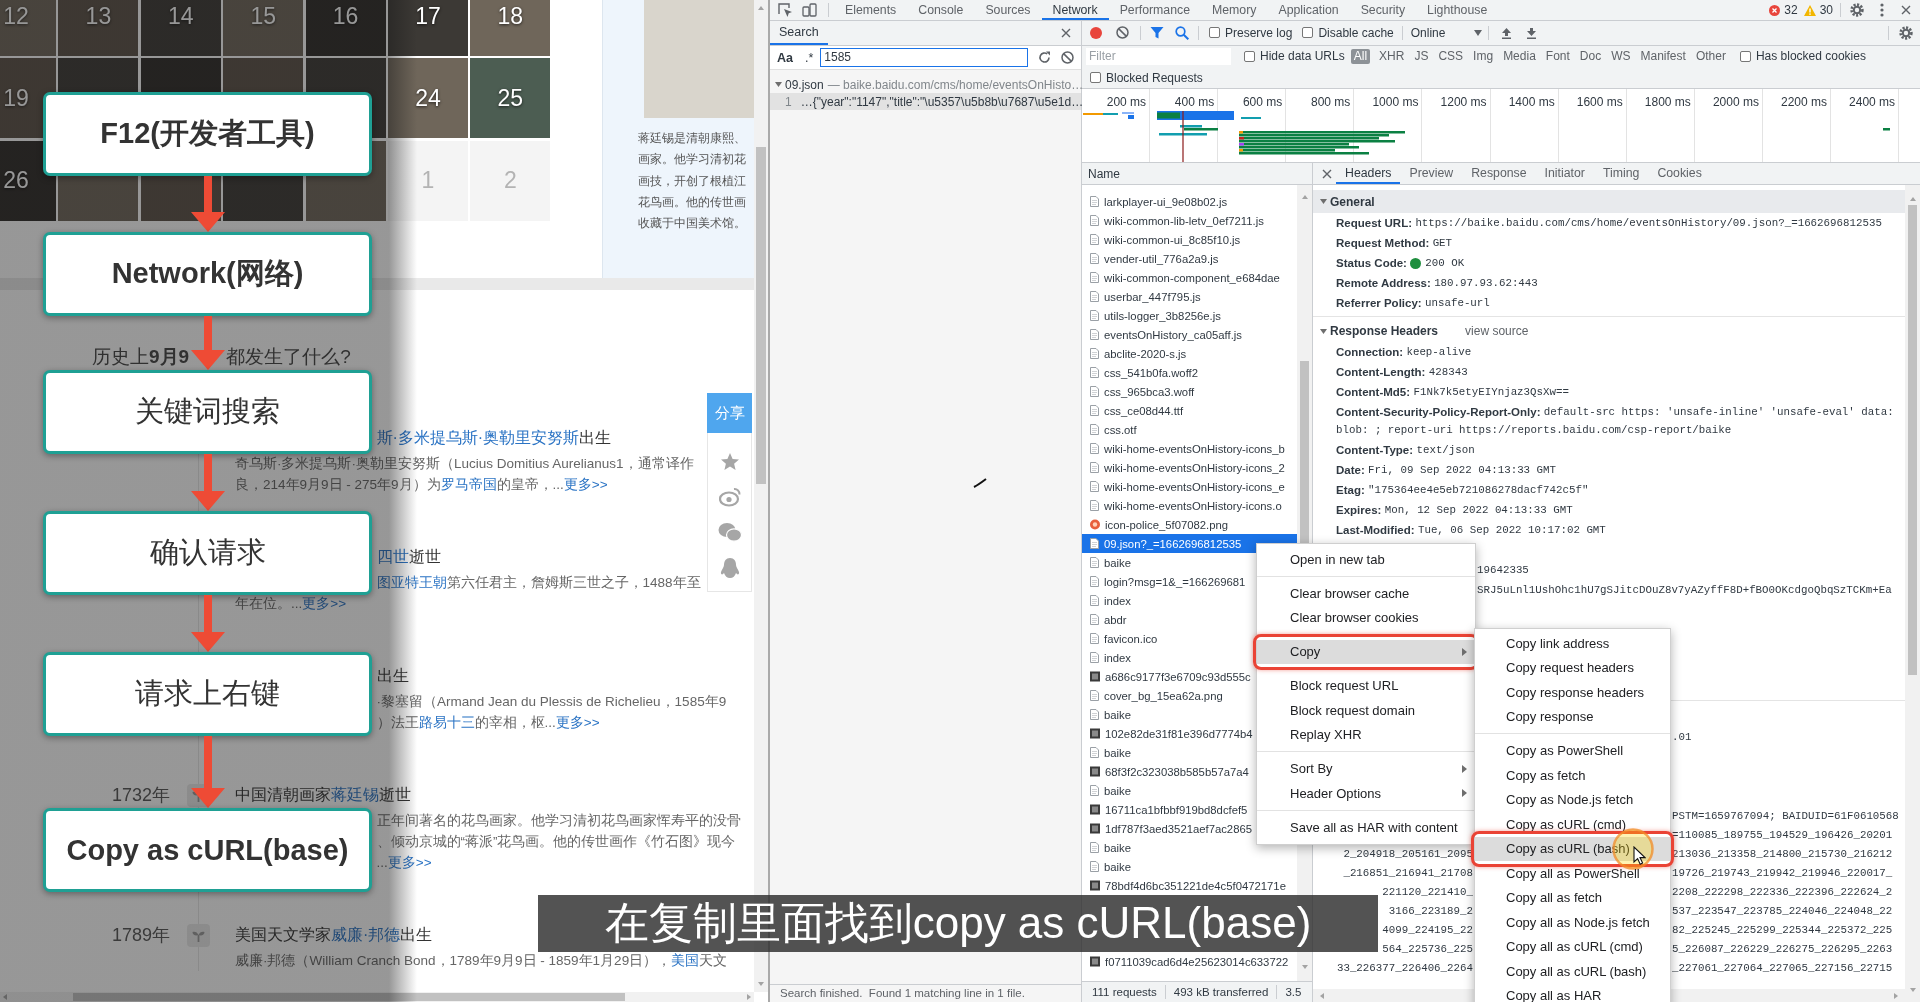 This screenshot has width=1920, height=1002. Describe the element at coordinates (1621, 56) in the screenshot. I see `type-filter-button: WS` at that location.